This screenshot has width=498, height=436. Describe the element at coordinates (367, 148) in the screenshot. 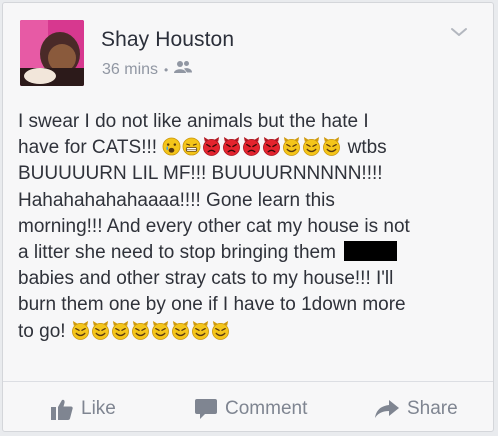

I see `post-text-segment: wtbs` at that location.